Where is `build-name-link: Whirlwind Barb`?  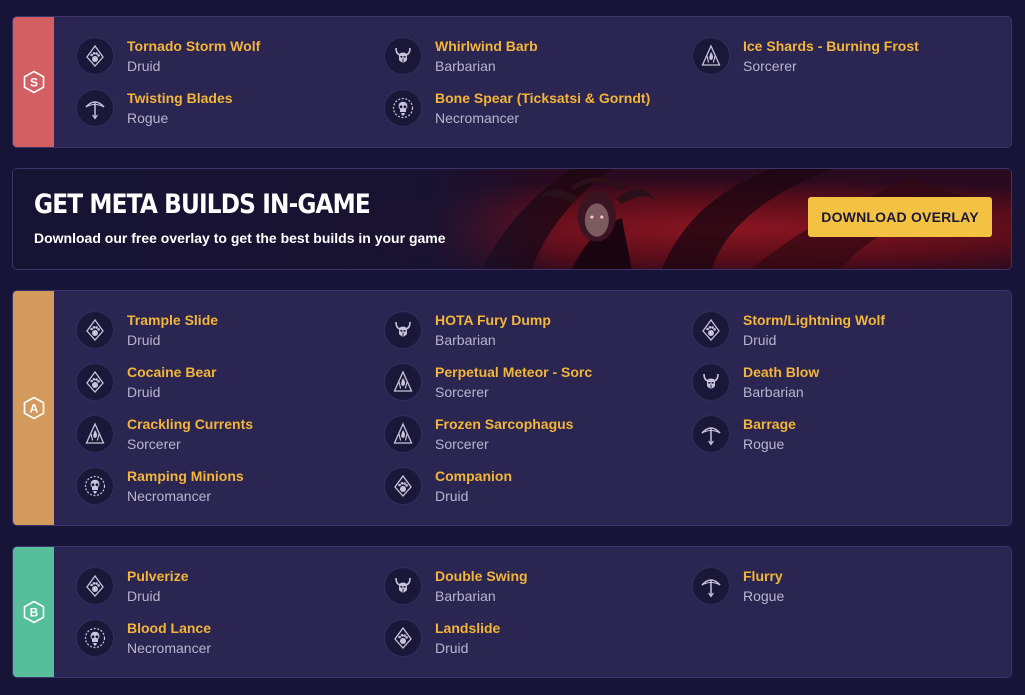 build-name-link: Whirlwind Barb is located at coordinates (486, 46).